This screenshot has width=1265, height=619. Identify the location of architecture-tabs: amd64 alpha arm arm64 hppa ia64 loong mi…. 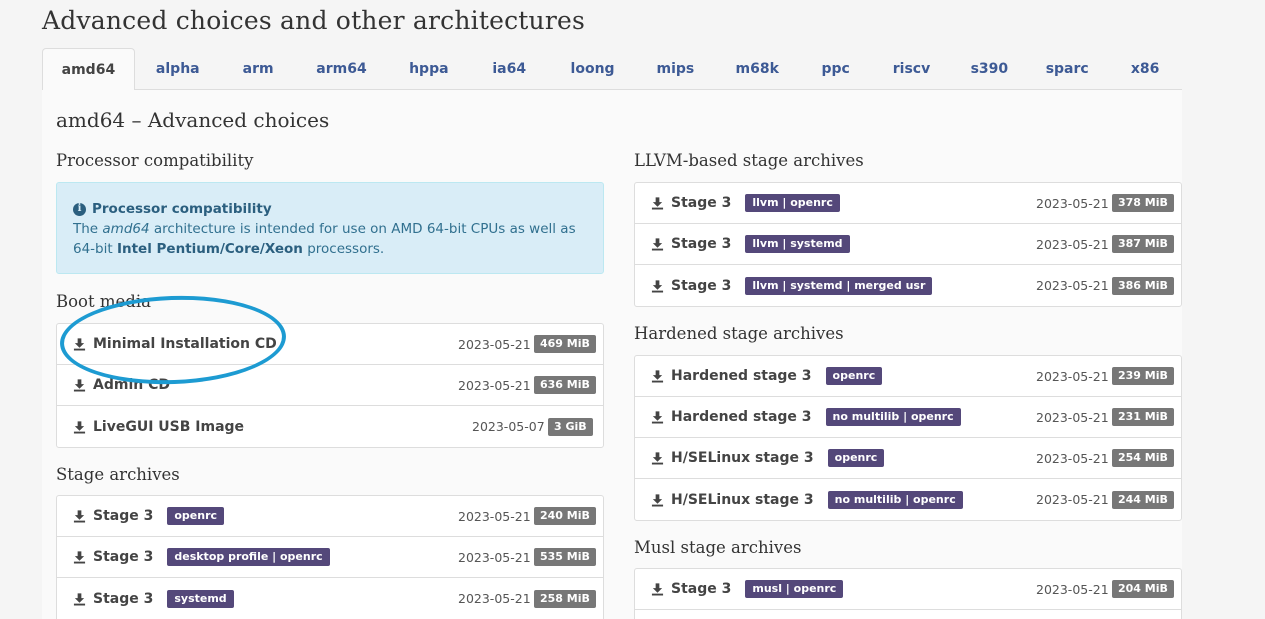
(612, 69).